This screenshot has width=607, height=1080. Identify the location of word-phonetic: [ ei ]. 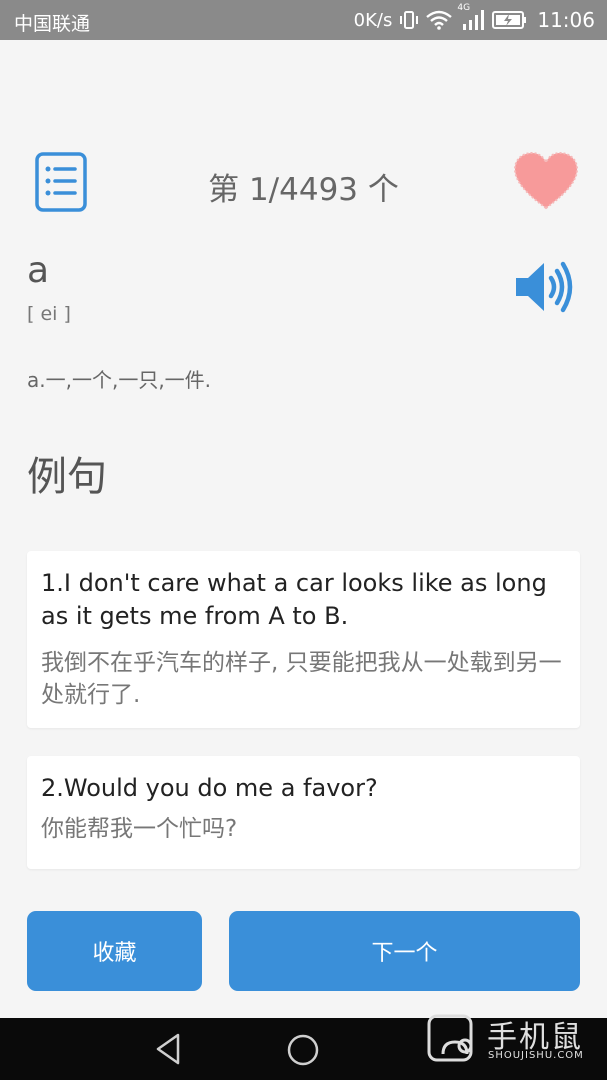
(49, 314).